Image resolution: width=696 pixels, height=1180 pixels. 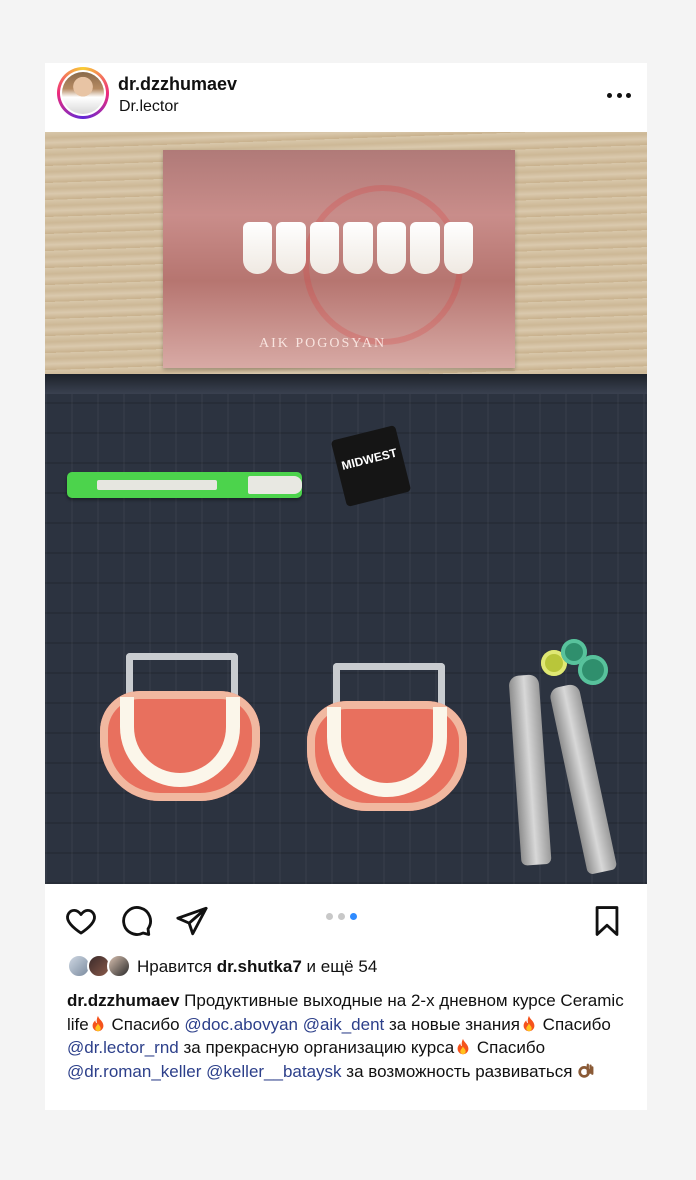 What do you see at coordinates (607, 921) in the screenshot?
I see `bookmark-icon` at bounding box center [607, 921].